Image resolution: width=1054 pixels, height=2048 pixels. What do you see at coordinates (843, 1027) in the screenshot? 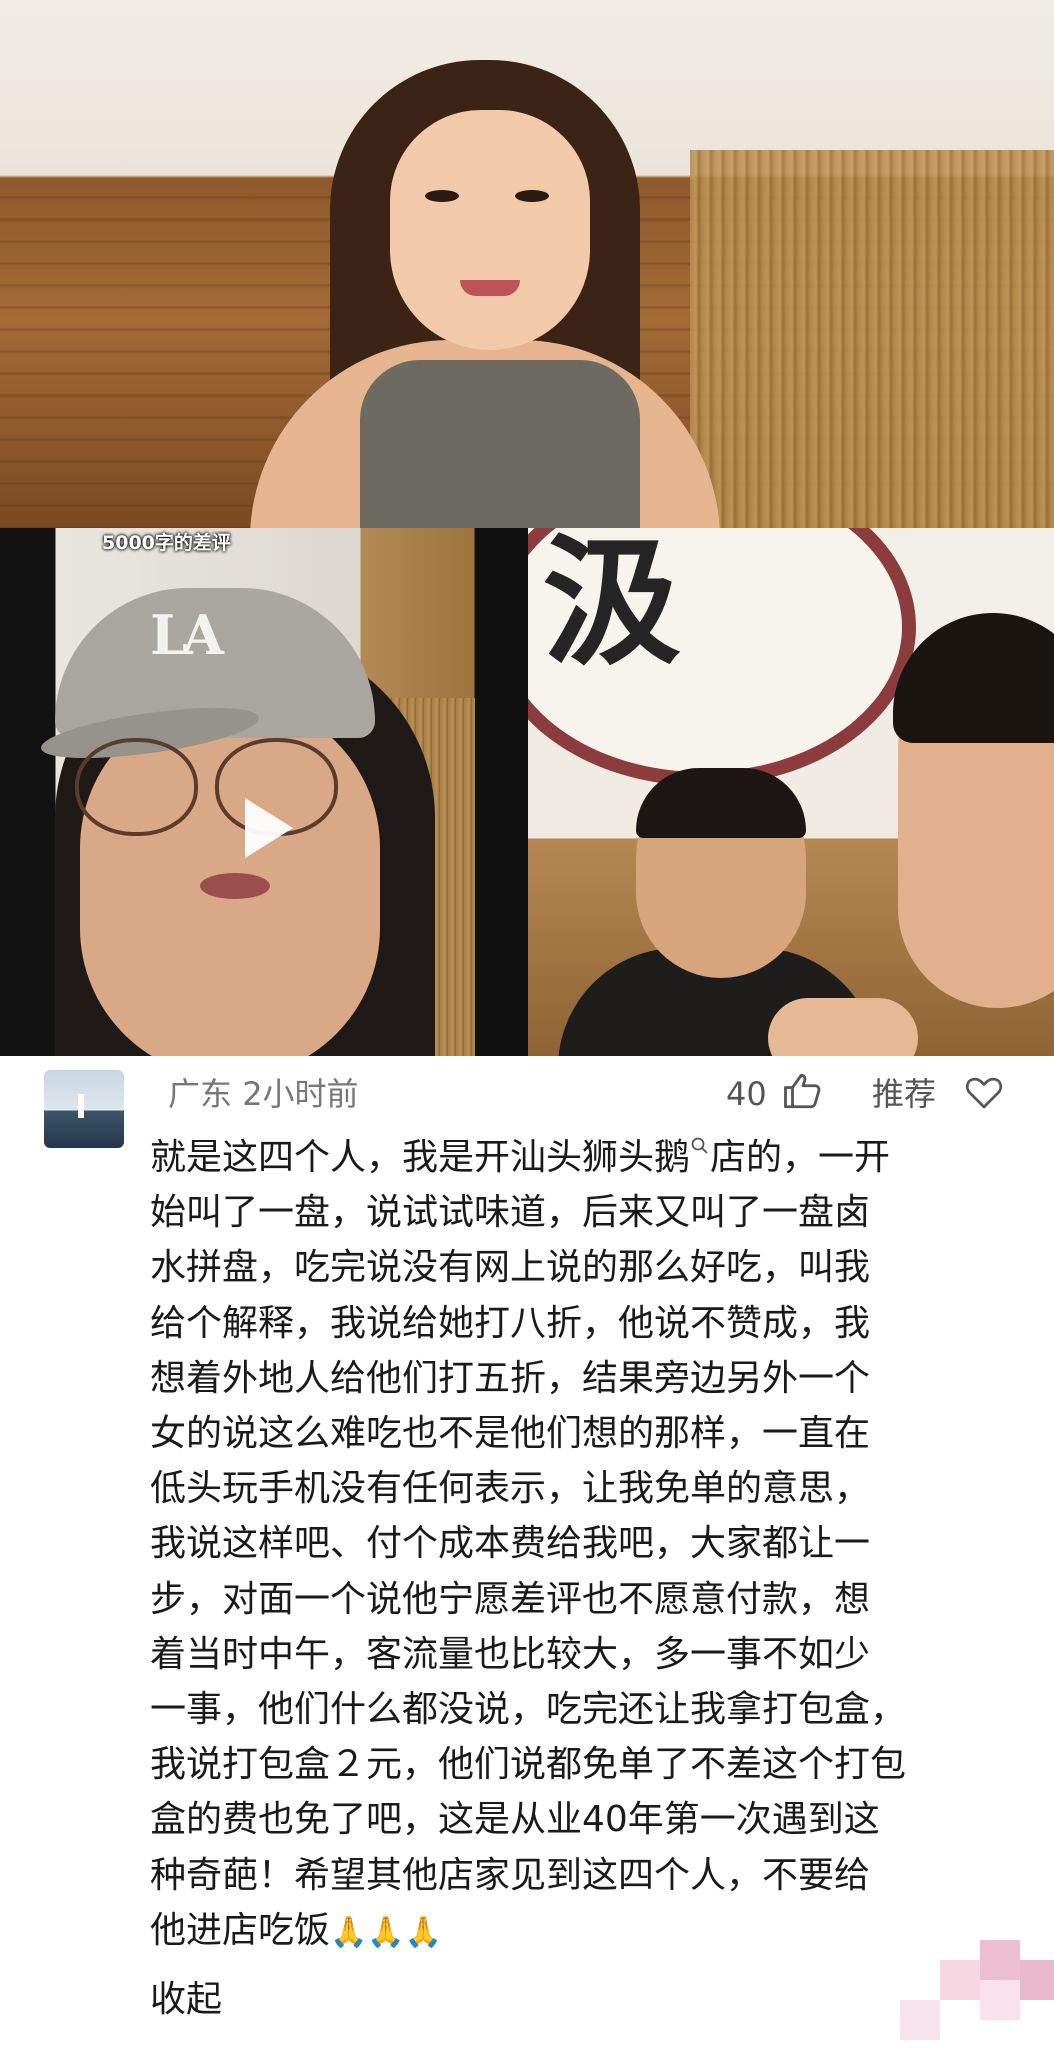
I see `hand` at bounding box center [843, 1027].